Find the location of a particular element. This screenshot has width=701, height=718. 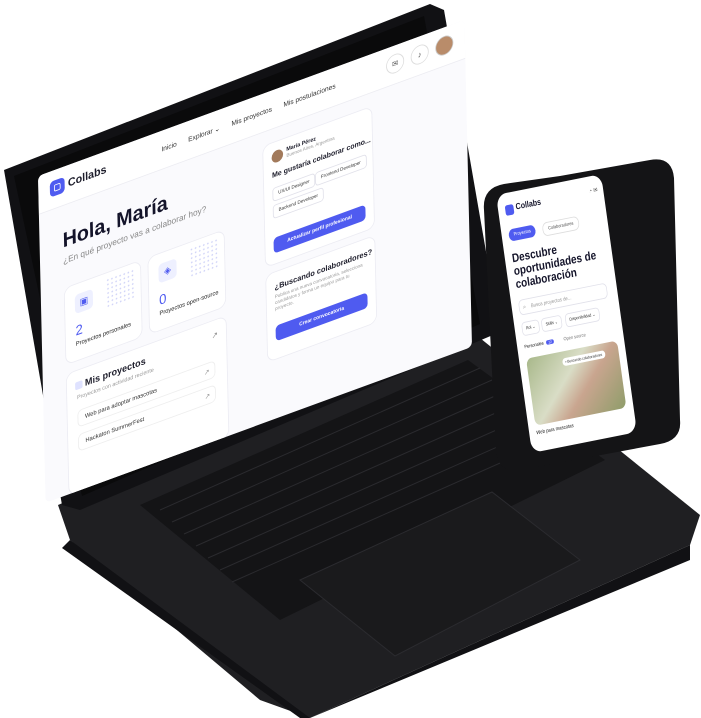

status-badge: • Buscando colaboradores is located at coordinates (584, 358).